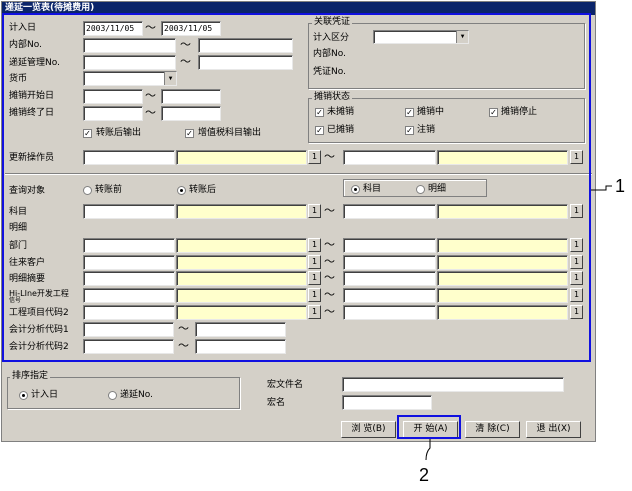 Image resolution: width=632 pixels, height=491 pixels. I want to click on browse-button: 浏 览(B), so click(368, 429).